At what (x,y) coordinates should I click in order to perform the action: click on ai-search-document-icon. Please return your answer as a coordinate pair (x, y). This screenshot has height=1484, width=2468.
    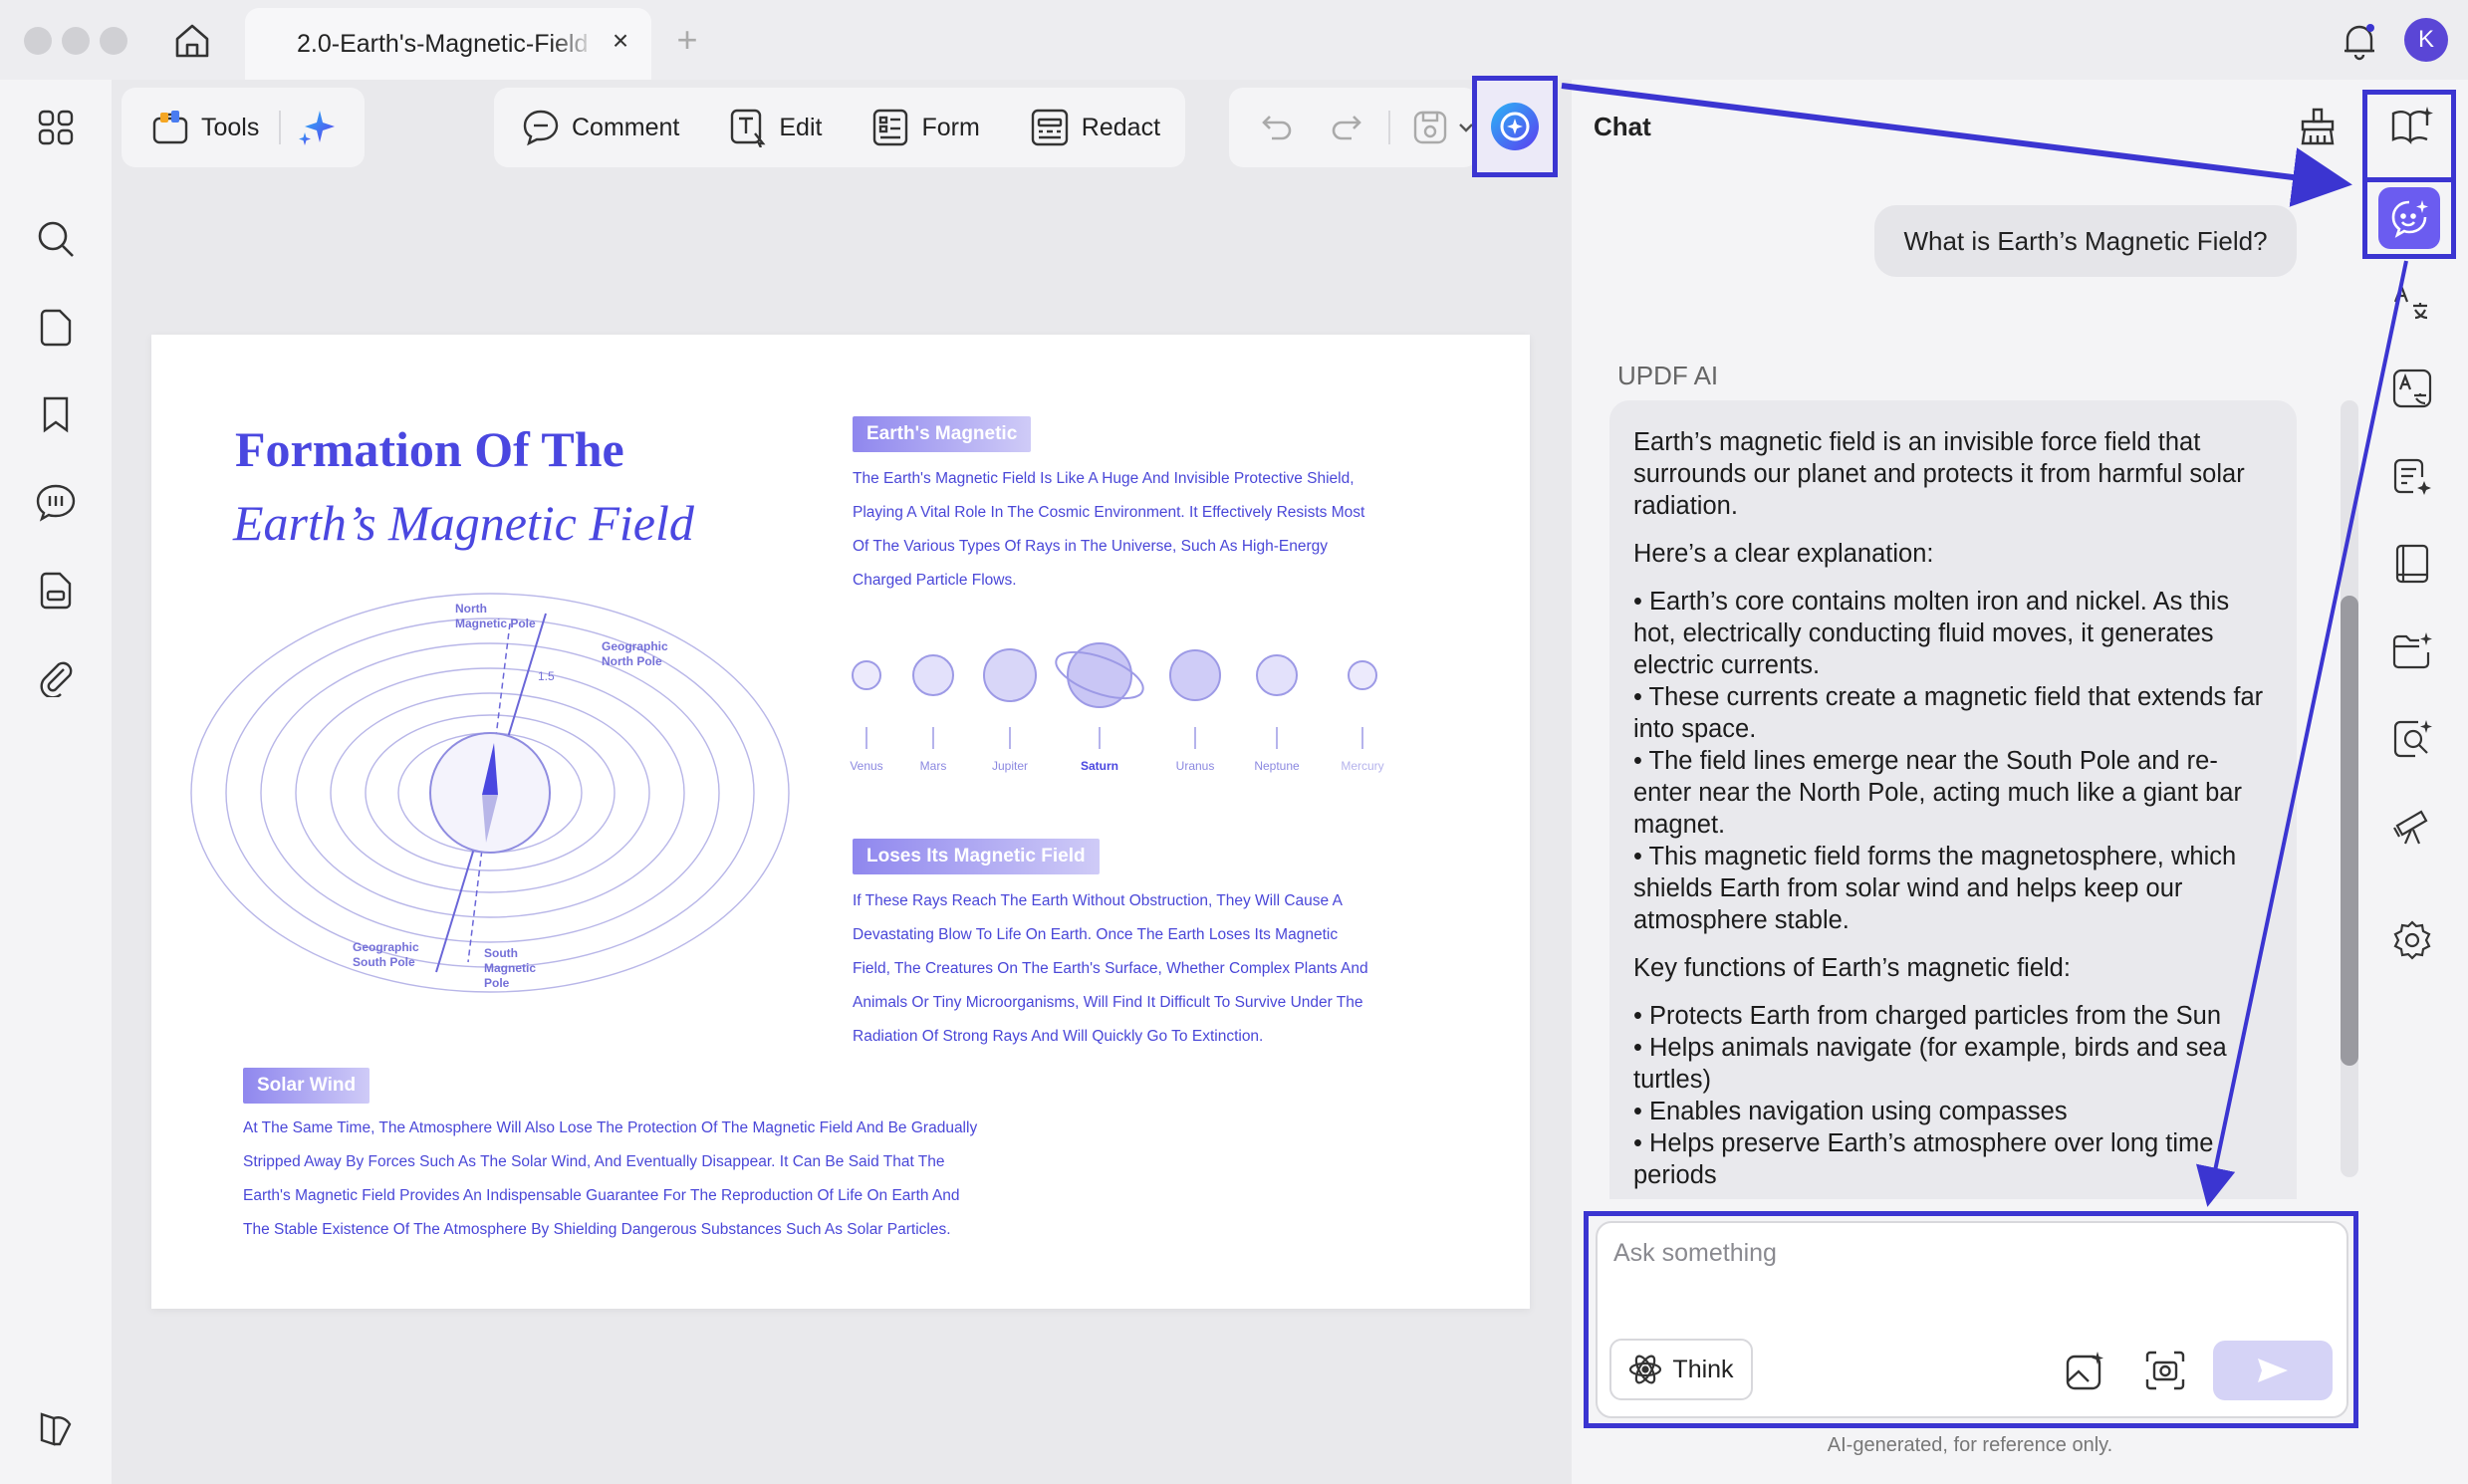
    Looking at the image, I should click on (2412, 739).